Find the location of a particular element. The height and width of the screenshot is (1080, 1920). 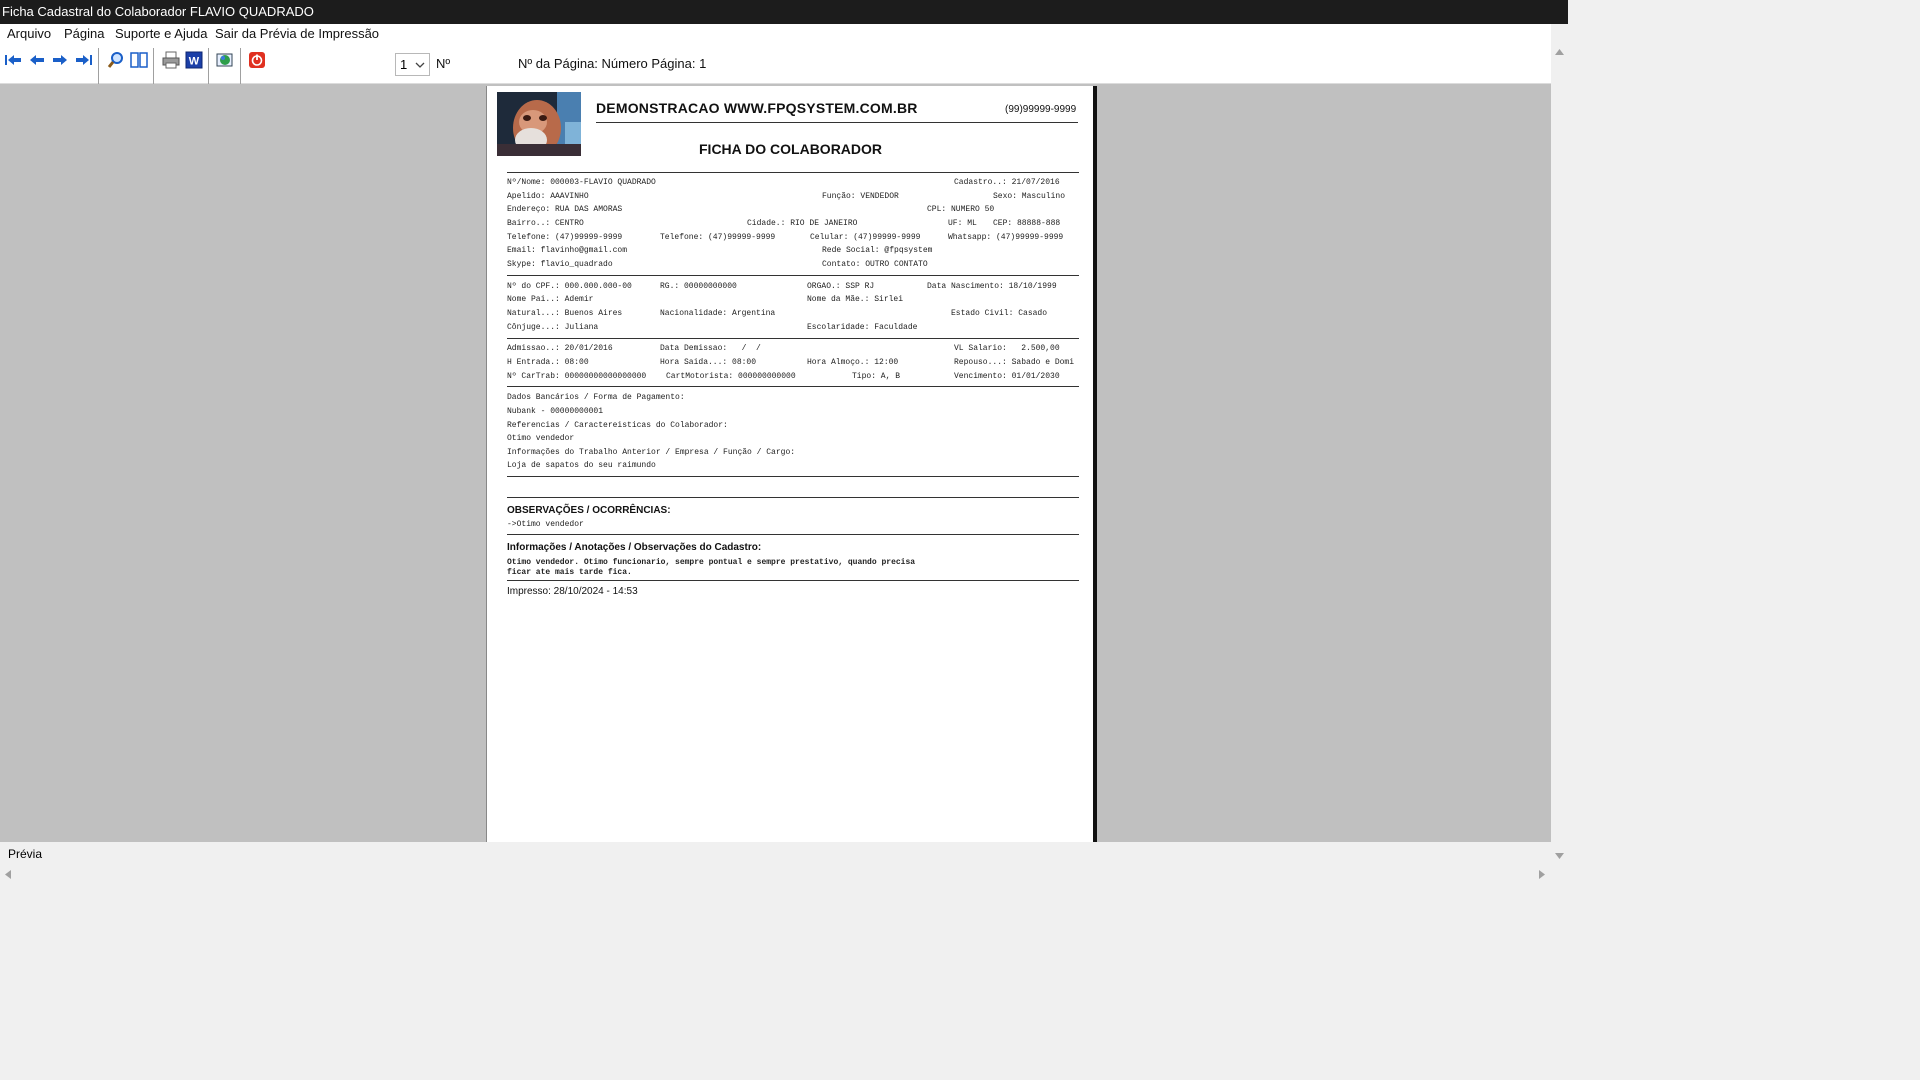

word-export-icon: W is located at coordinates (194, 60).